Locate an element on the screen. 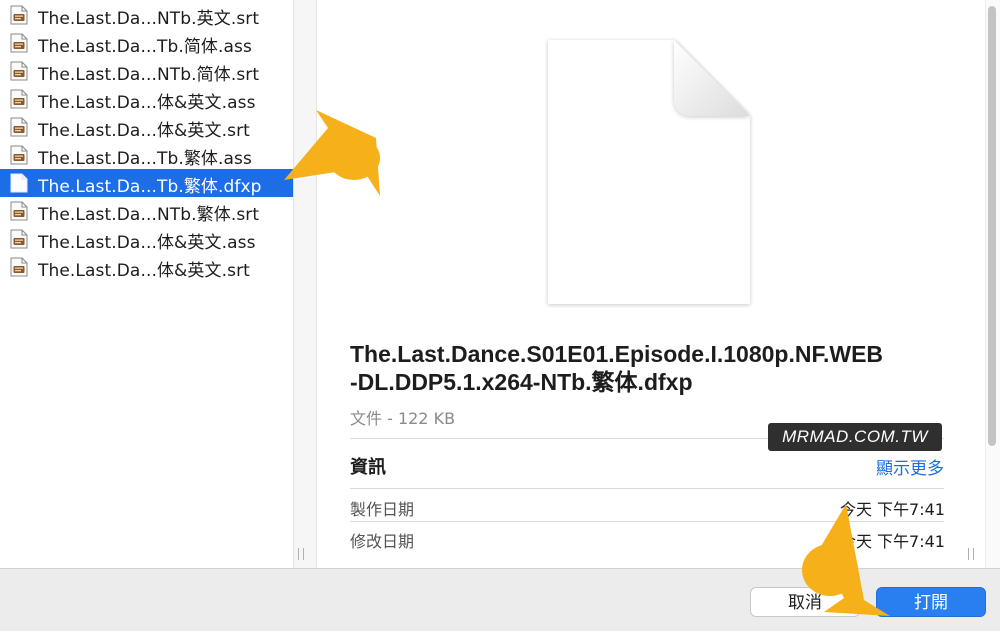 The width and height of the screenshot is (1000, 631). file-name: The.Last.Da...NTb.简体.srt is located at coordinates (149, 75).